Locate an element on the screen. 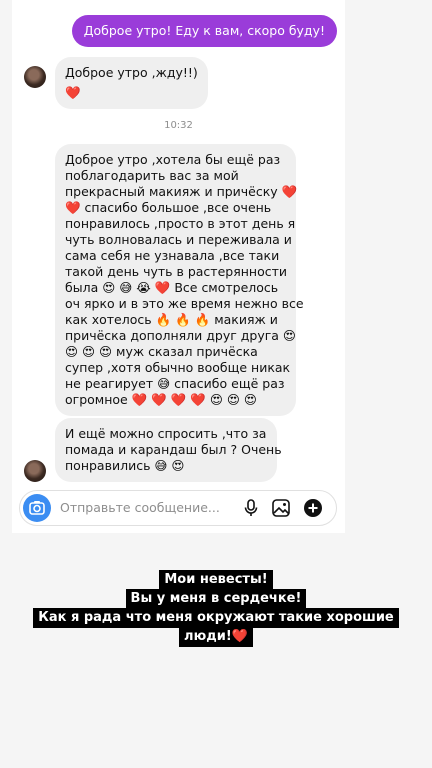  message-line: поблагодарить вас за мой is located at coordinates (152, 175).